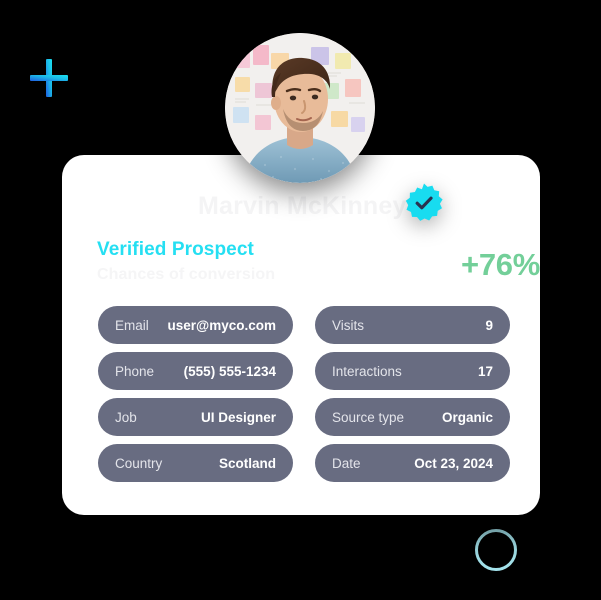 This screenshot has width=601, height=600. What do you see at coordinates (186, 274) in the screenshot?
I see `headline-subtitle: Chances of conversion` at bounding box center [186, 274].